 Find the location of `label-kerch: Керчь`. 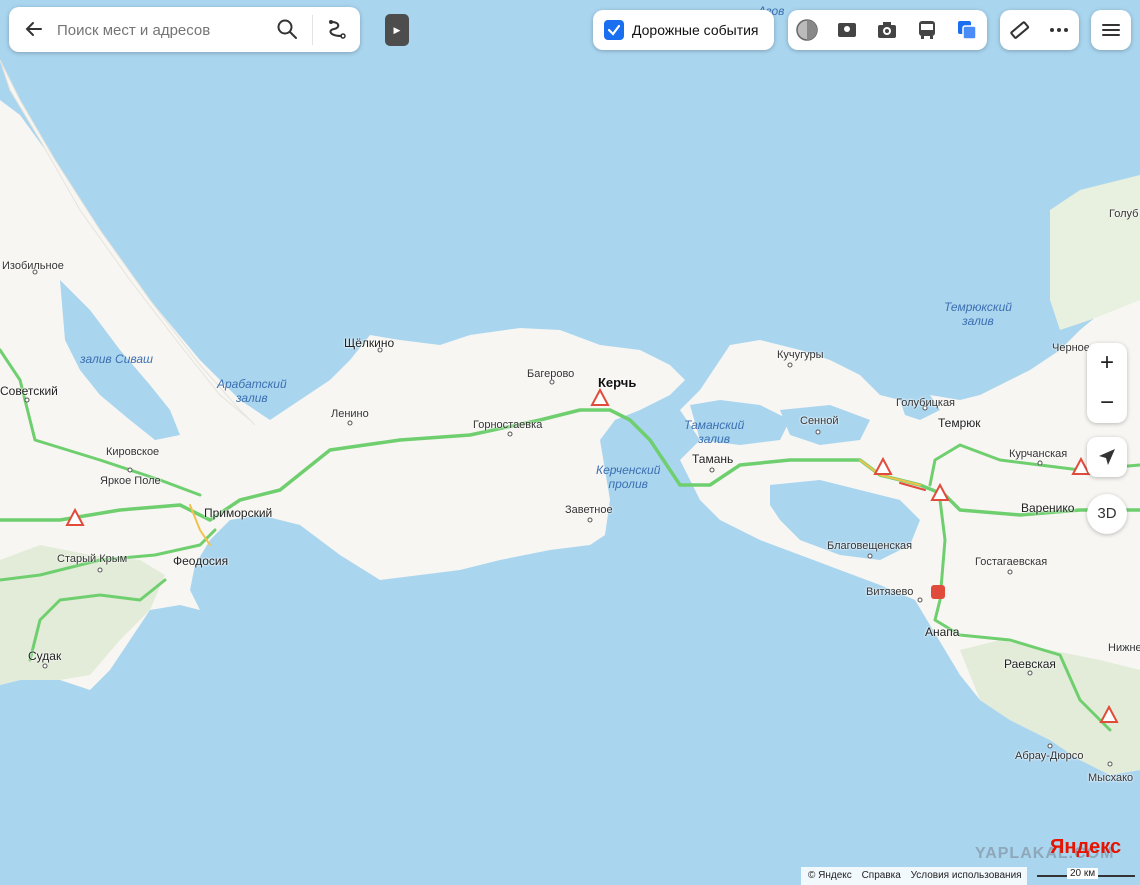

label-kerch: Керчь is located at coordinates (617, 382).